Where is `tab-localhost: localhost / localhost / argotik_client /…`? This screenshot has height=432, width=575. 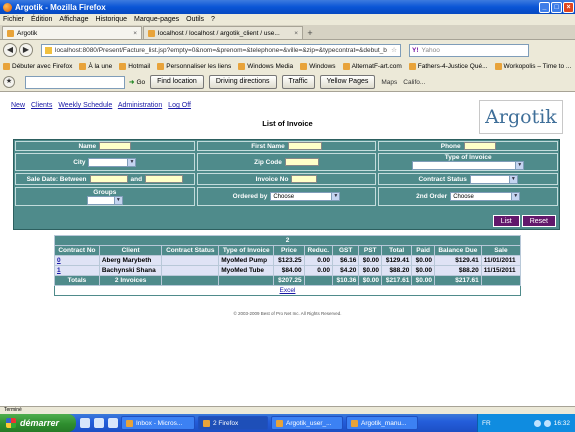 tab-localhost: localhost / localhost / argotik_client /… is located at coordinates (223, 32).